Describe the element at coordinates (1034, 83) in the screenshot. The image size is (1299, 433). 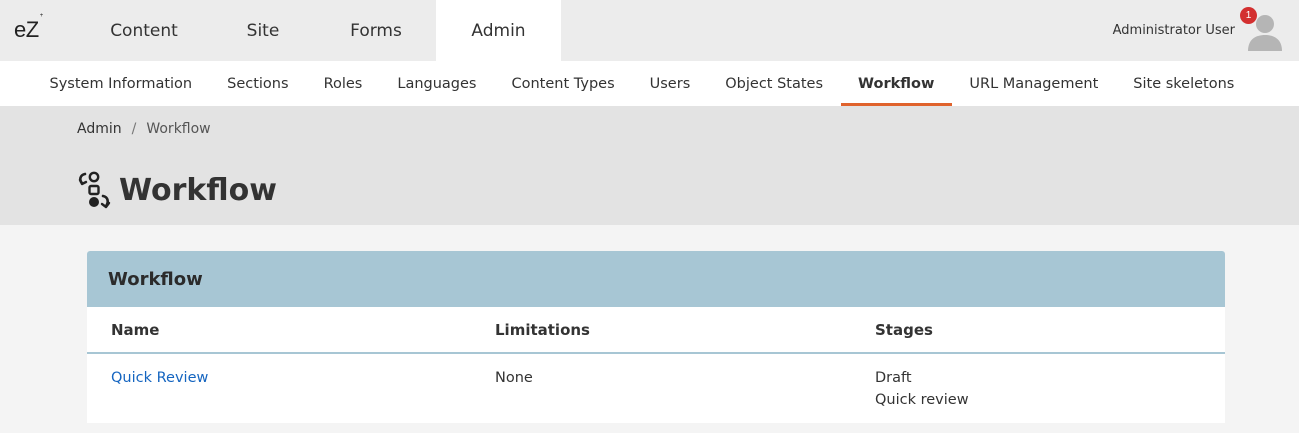
I see `subnav-url-management: URL Management` at that location.